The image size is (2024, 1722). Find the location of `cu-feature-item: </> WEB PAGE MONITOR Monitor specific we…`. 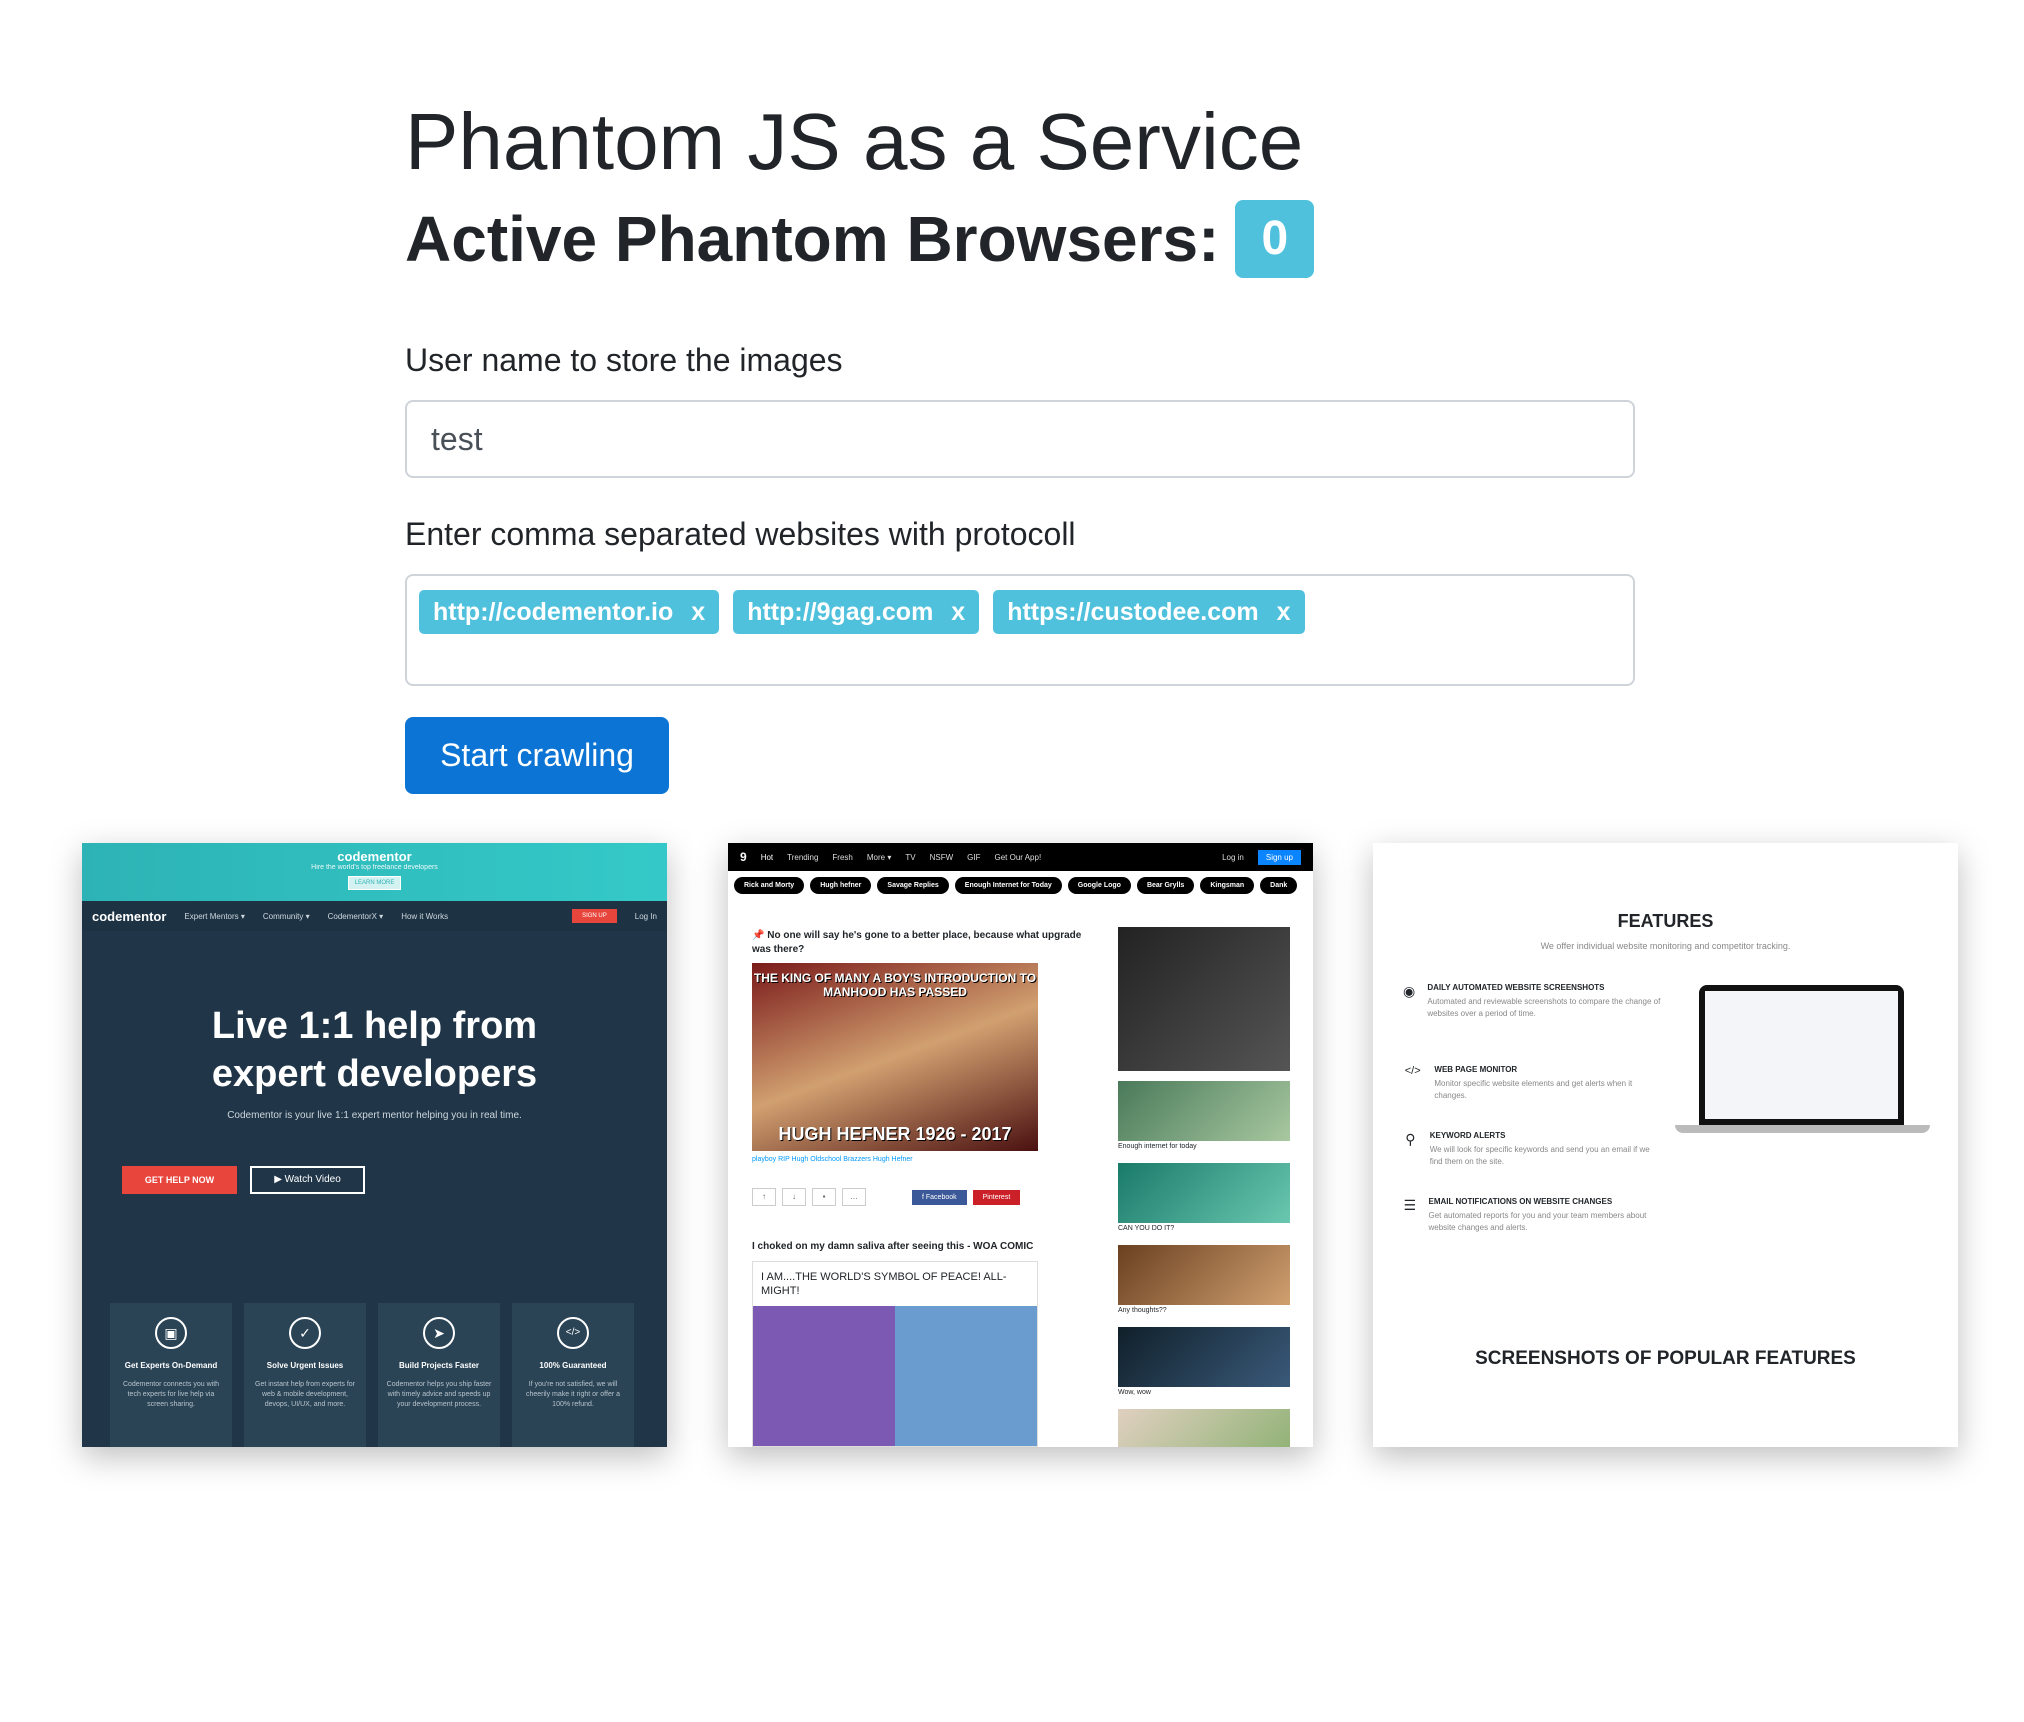

cu-feature-item: </> WEB PAGE MONITOR Monitor specific we… is located at coordinates (1531, 1083).